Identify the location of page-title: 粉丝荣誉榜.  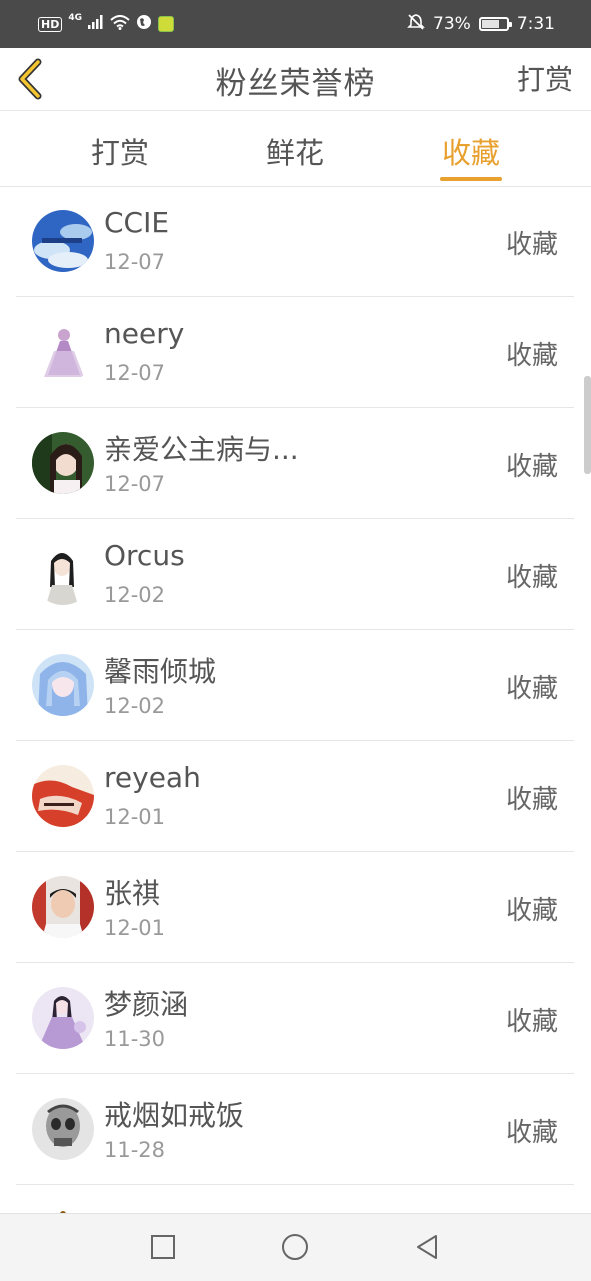
(295, 84).